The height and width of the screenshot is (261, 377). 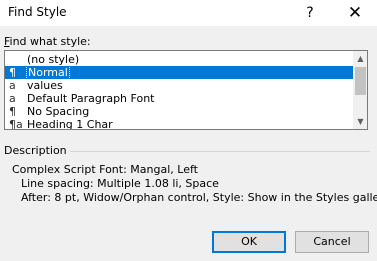 I want to click on list-scrollbar: ▲ ▼, so click(x=360, y=90).